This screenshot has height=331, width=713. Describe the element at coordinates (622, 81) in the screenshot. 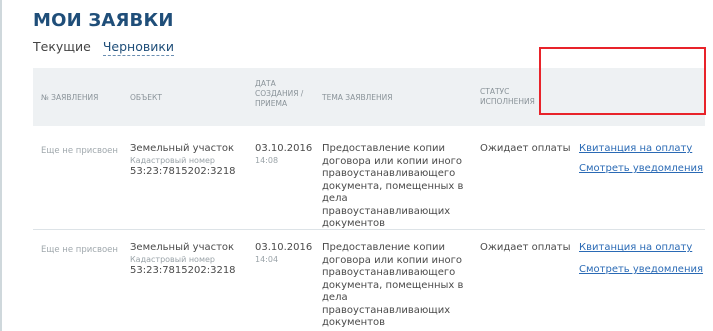

I see `highlight-box` at that location.